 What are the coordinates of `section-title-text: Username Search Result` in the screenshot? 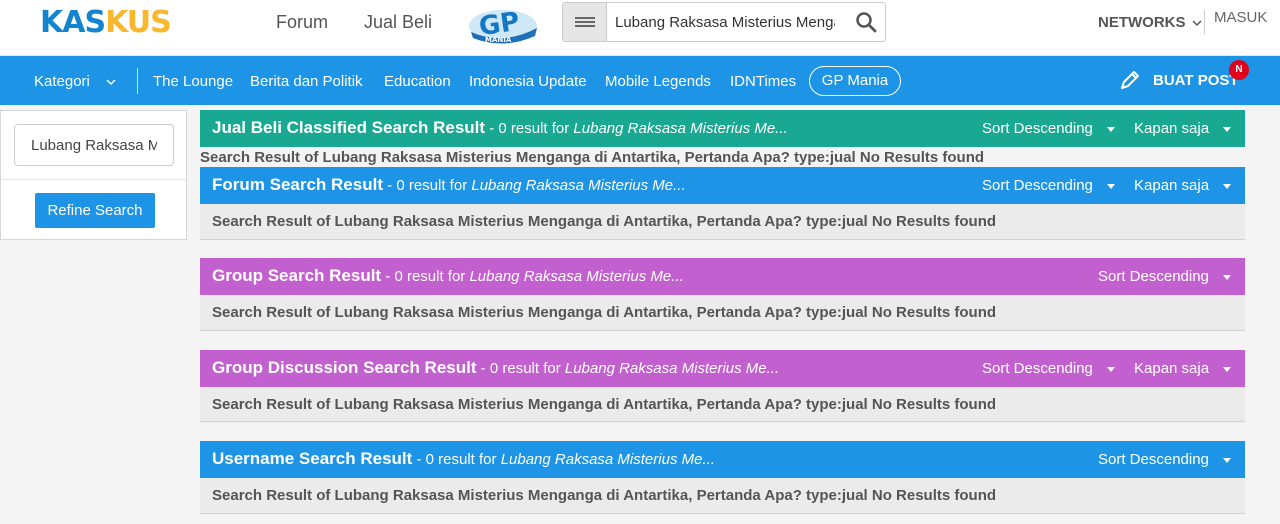 It's located at (312, 458).